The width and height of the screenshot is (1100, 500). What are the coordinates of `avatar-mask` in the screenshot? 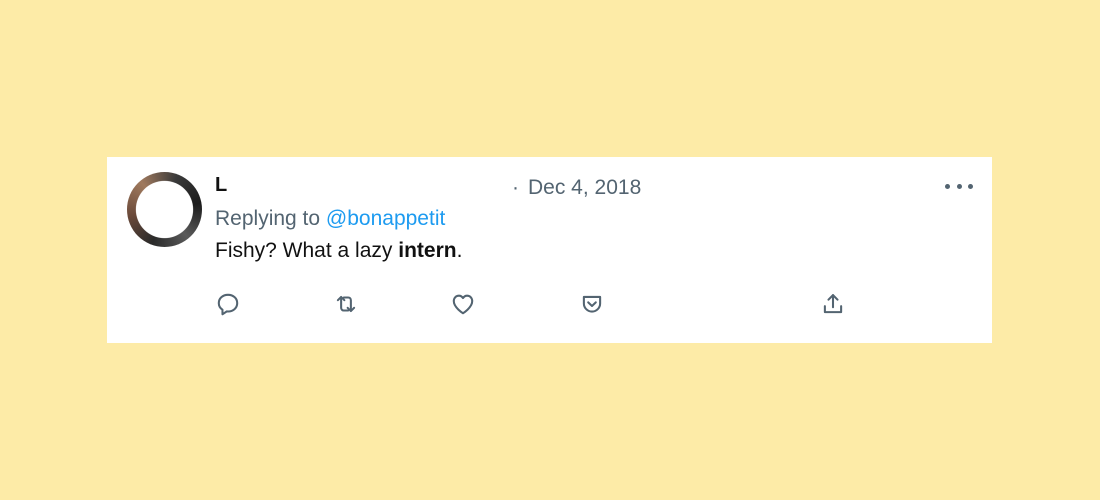 It's located at (164, 209).